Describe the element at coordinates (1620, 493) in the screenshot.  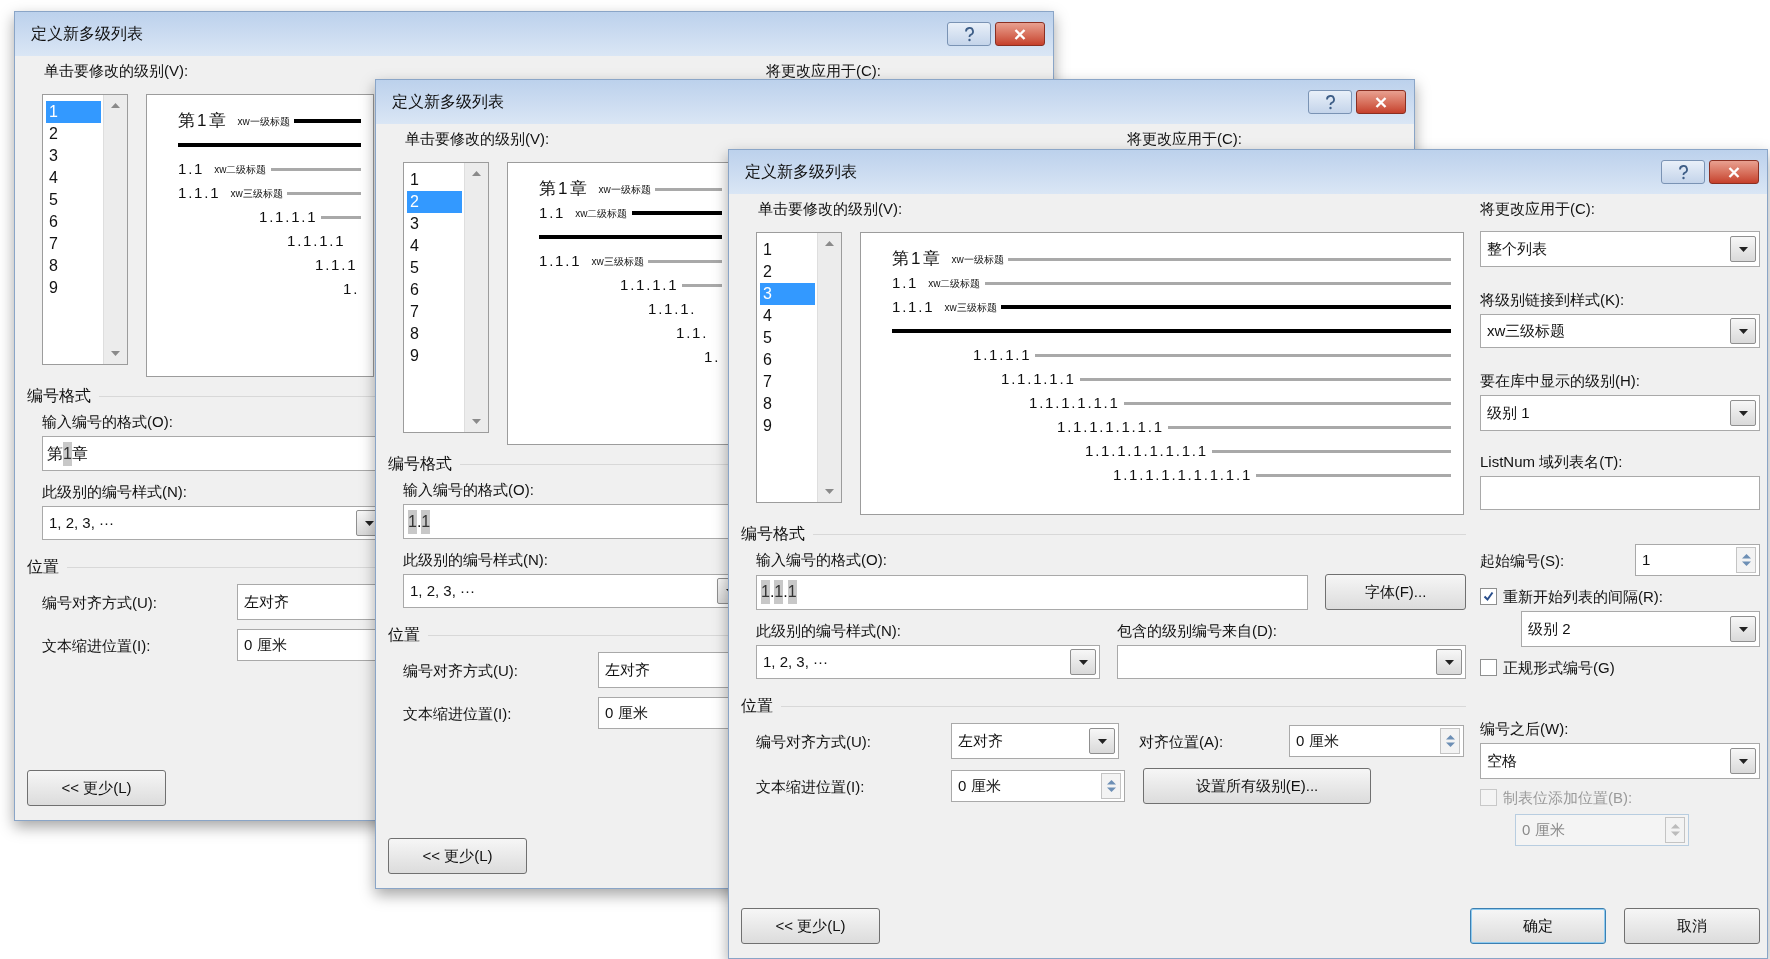
I see `input-field` at that location.